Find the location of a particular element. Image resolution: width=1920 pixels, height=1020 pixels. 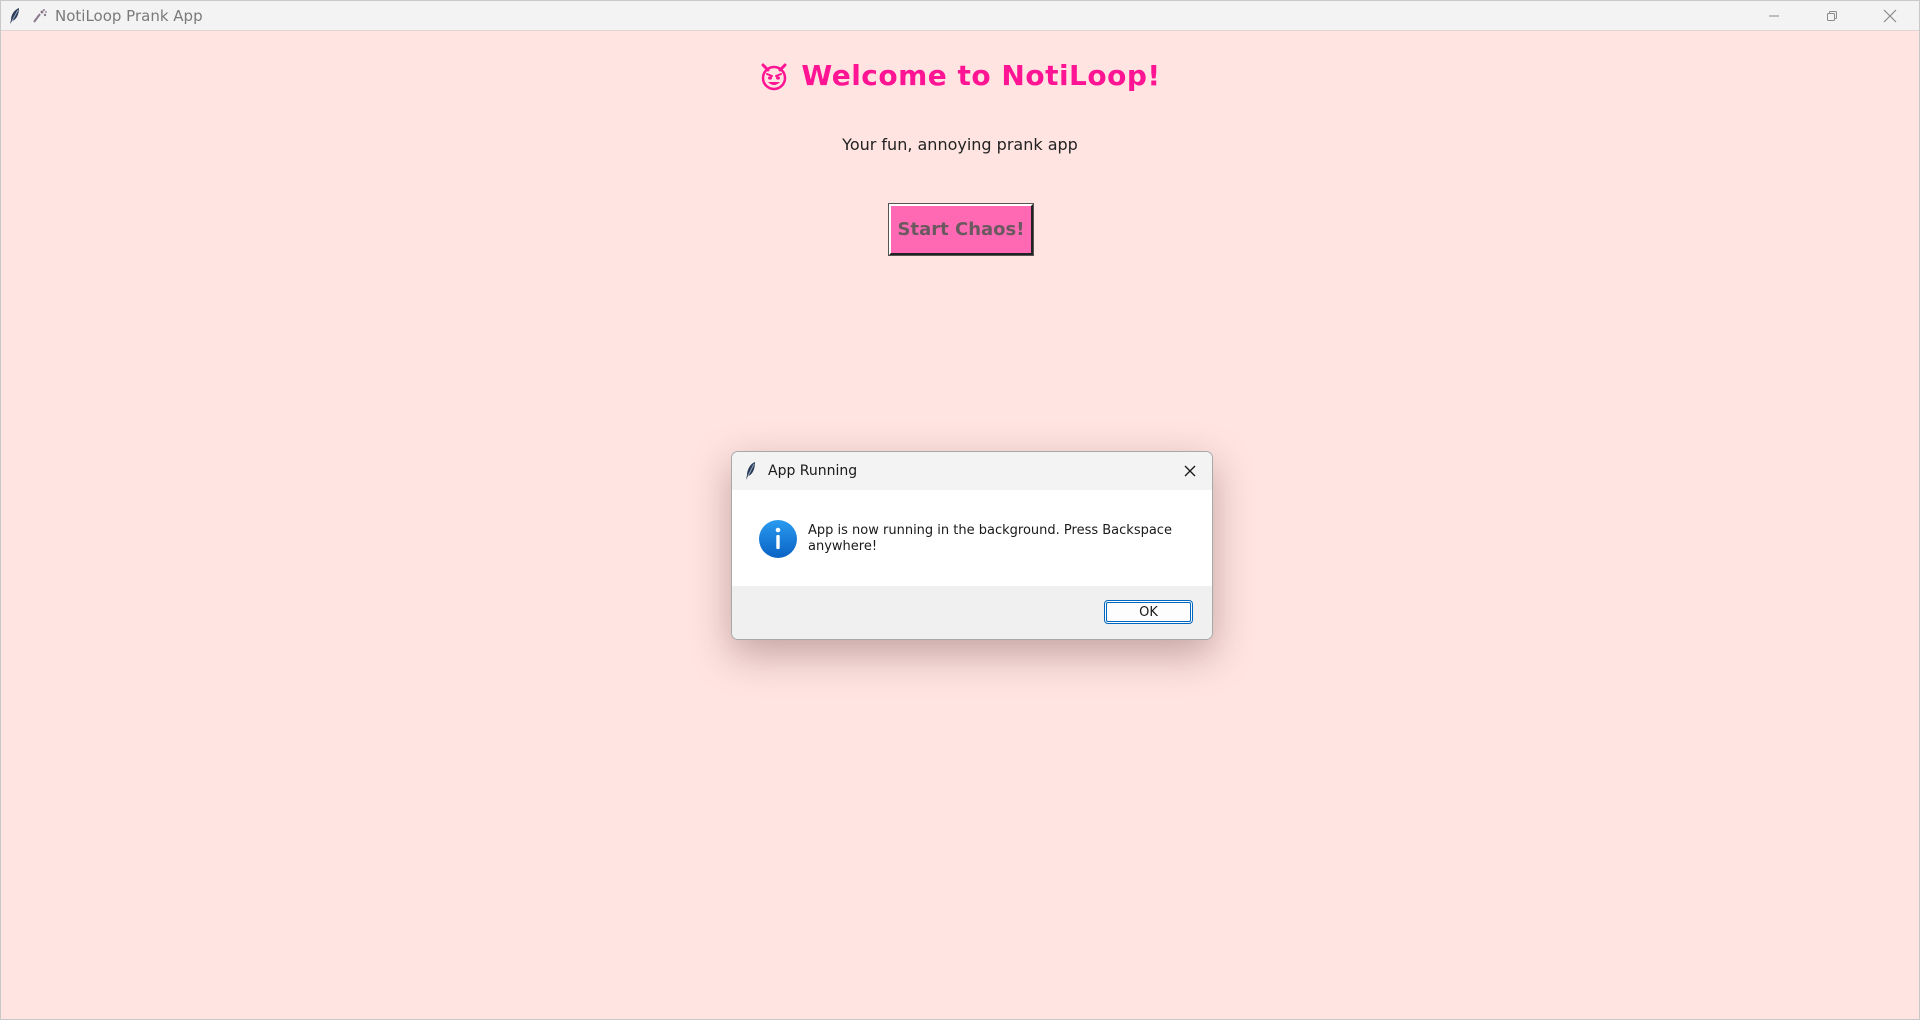

window-controls is located at coordinates (1832, 15).